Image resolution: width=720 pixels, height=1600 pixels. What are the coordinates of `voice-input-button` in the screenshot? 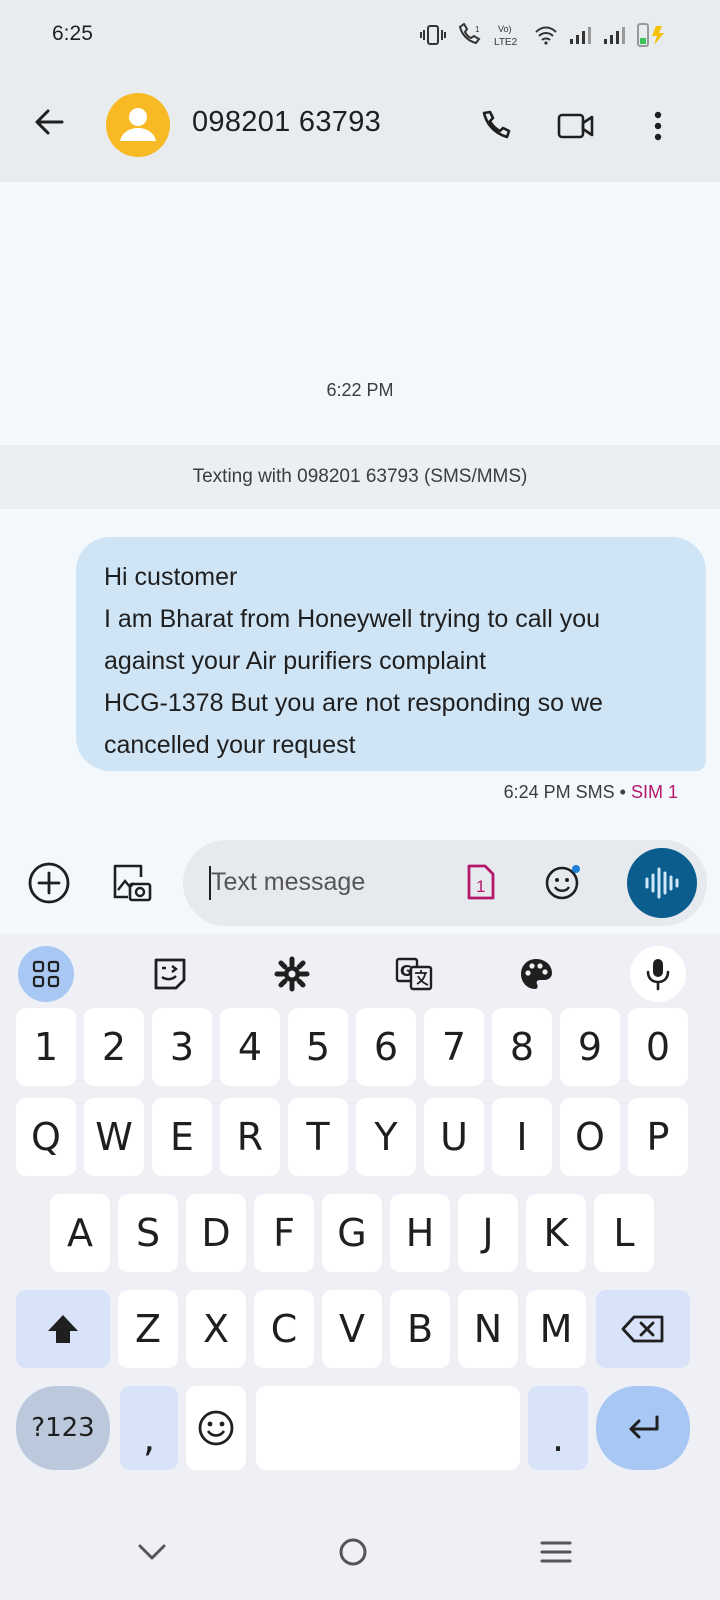 It's located at (658, 974).